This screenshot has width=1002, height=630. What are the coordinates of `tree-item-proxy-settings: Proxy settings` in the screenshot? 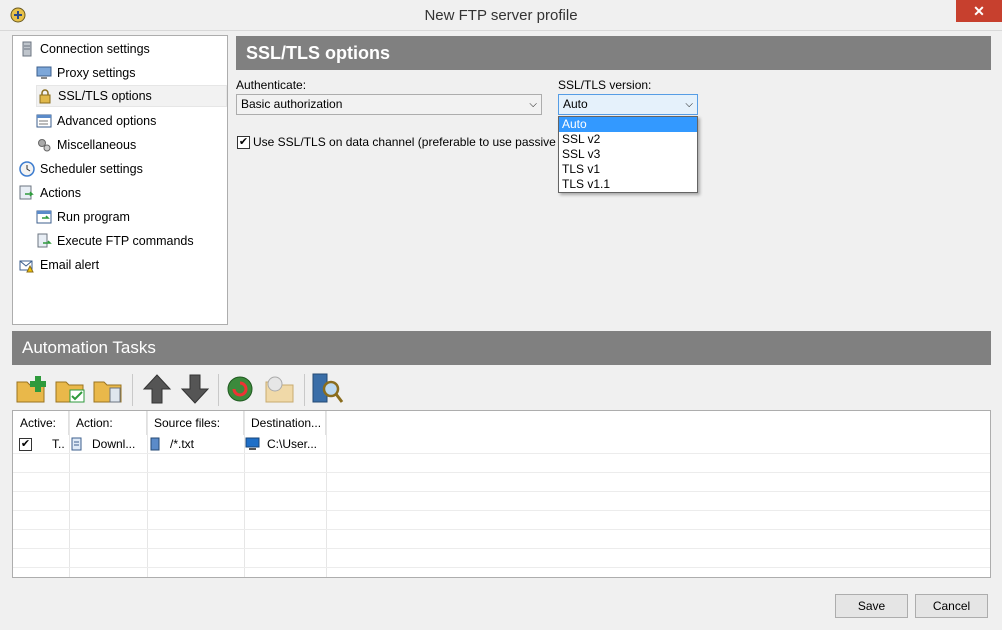 It's located at (86, 73).